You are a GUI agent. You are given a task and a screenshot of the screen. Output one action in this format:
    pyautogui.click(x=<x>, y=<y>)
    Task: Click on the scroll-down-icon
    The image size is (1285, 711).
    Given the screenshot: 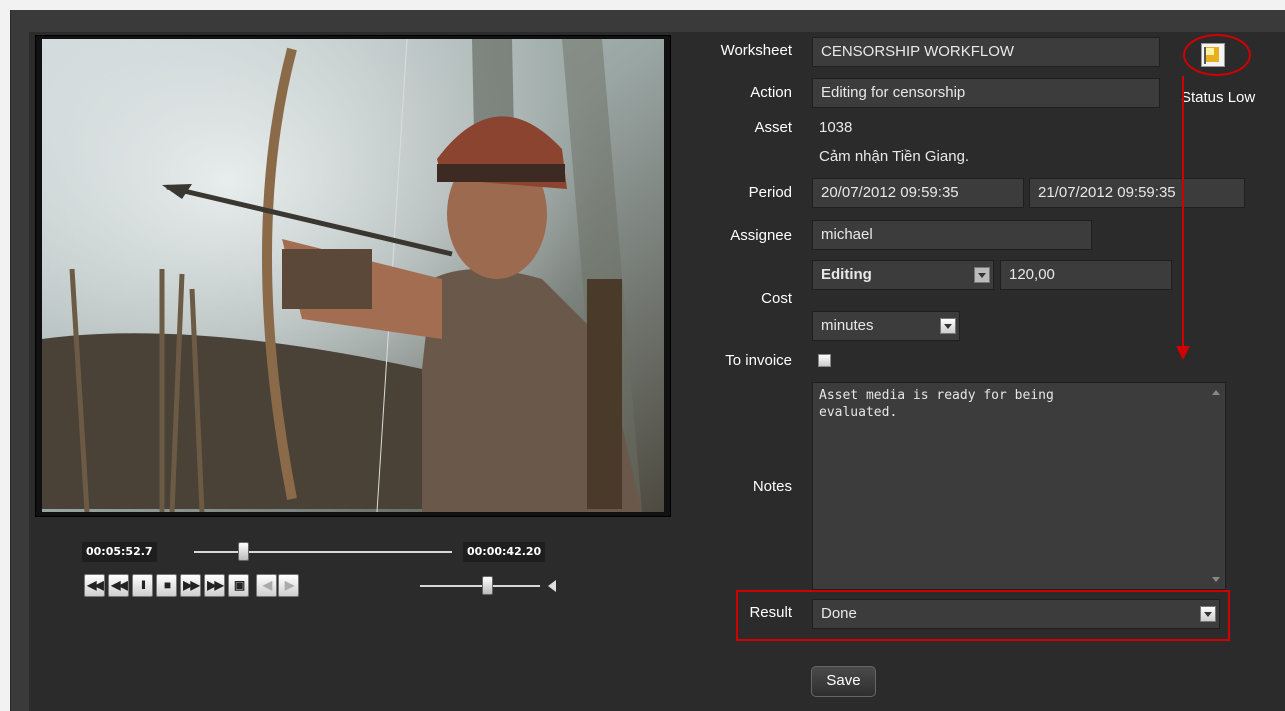 What is the action you would take?
    pyautogui.click(x=1216, y=579)
    